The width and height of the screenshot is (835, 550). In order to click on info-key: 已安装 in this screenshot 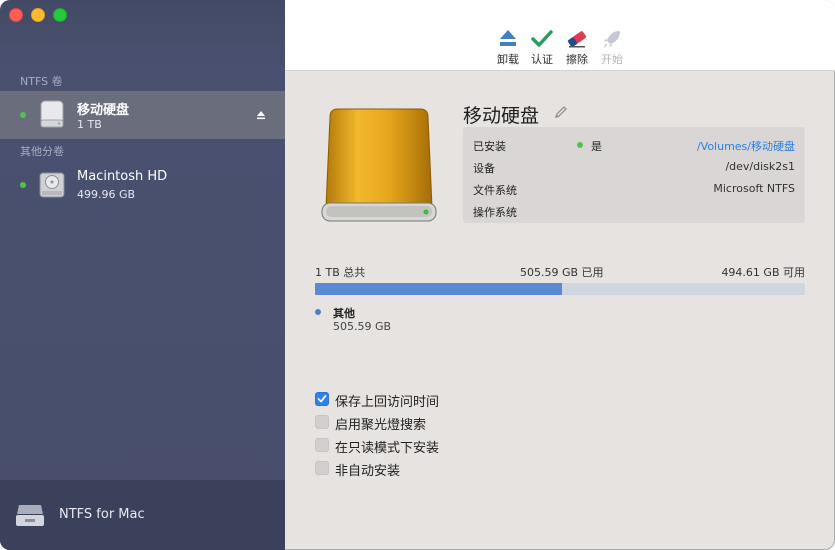, I will do `click(489, 146)`.